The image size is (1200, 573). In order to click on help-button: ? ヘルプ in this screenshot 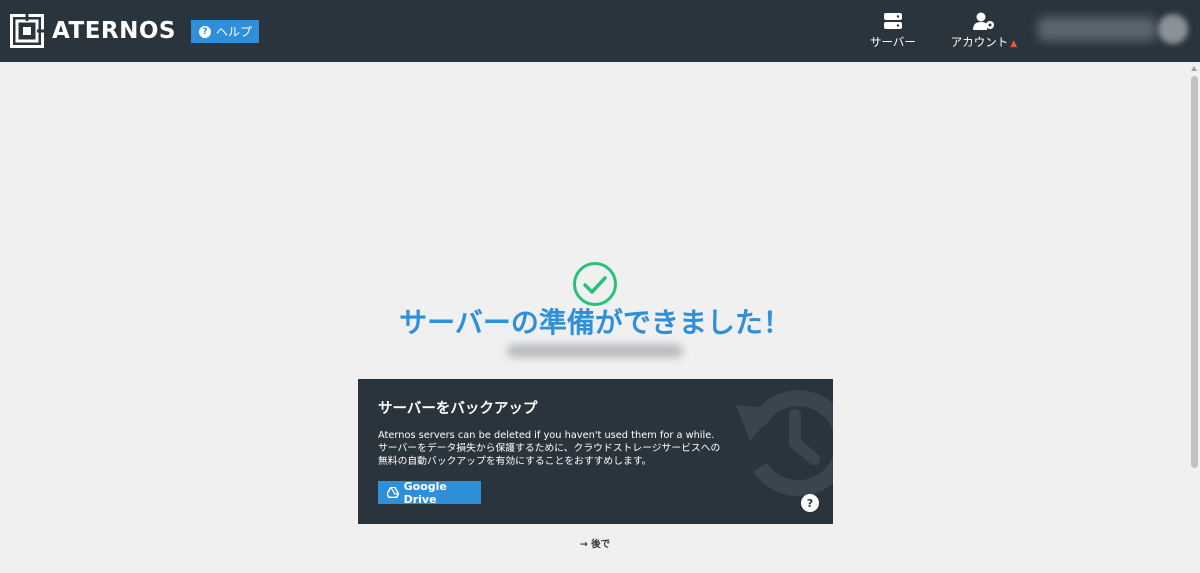, I will do `click(225, 31)`.